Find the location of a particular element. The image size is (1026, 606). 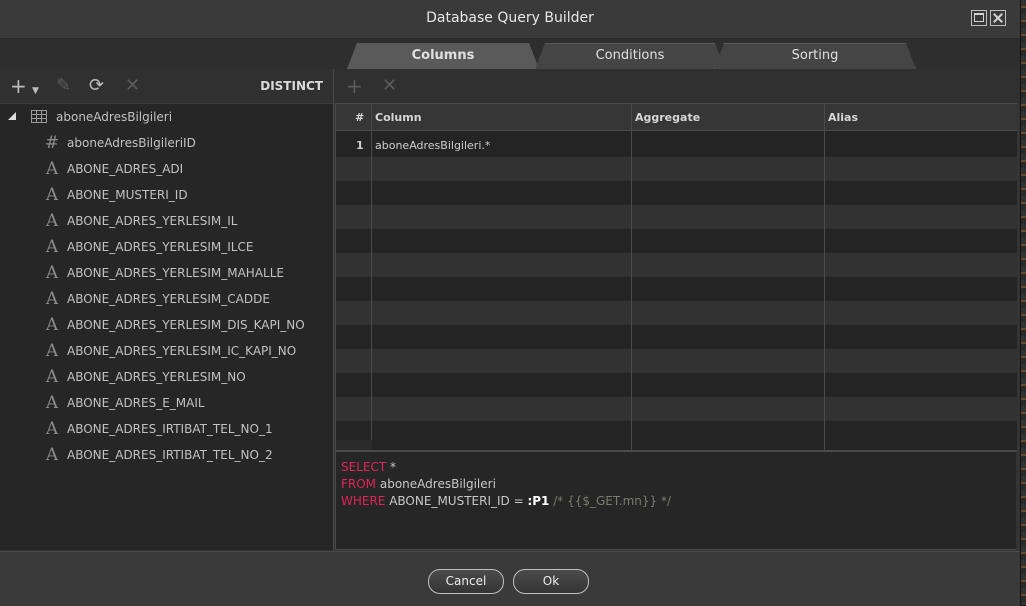

field-name: ABONE_MUSTERI_ID is located at coordinates (127, 195).